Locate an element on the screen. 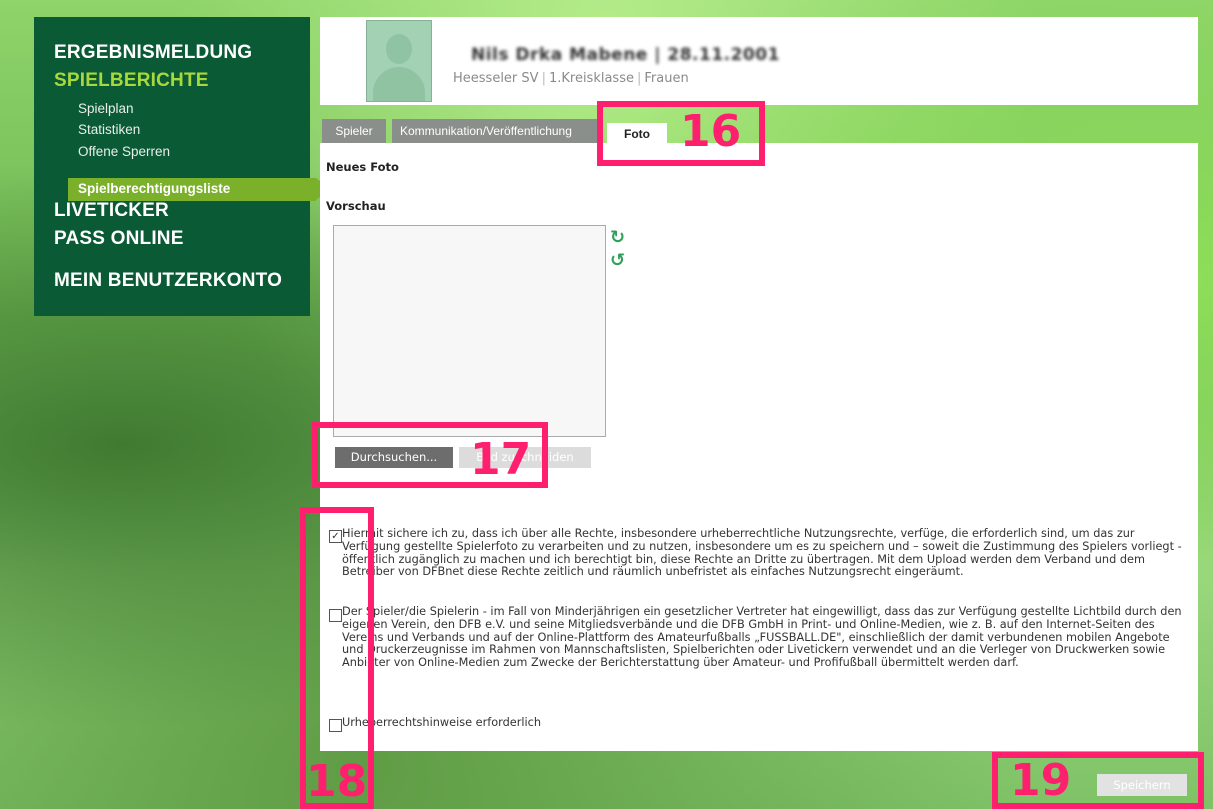 The image size is (1213, 809). nav-sub-spielberechtigungsliste: Spielberechtigungsliste is located at coordinates (199, 189).